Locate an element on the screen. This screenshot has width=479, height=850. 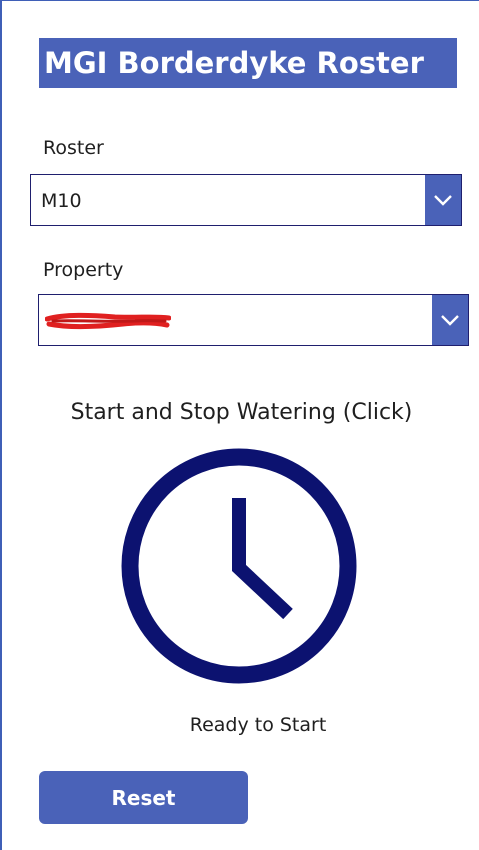
clock-icon is located at coordinates (239, 566).